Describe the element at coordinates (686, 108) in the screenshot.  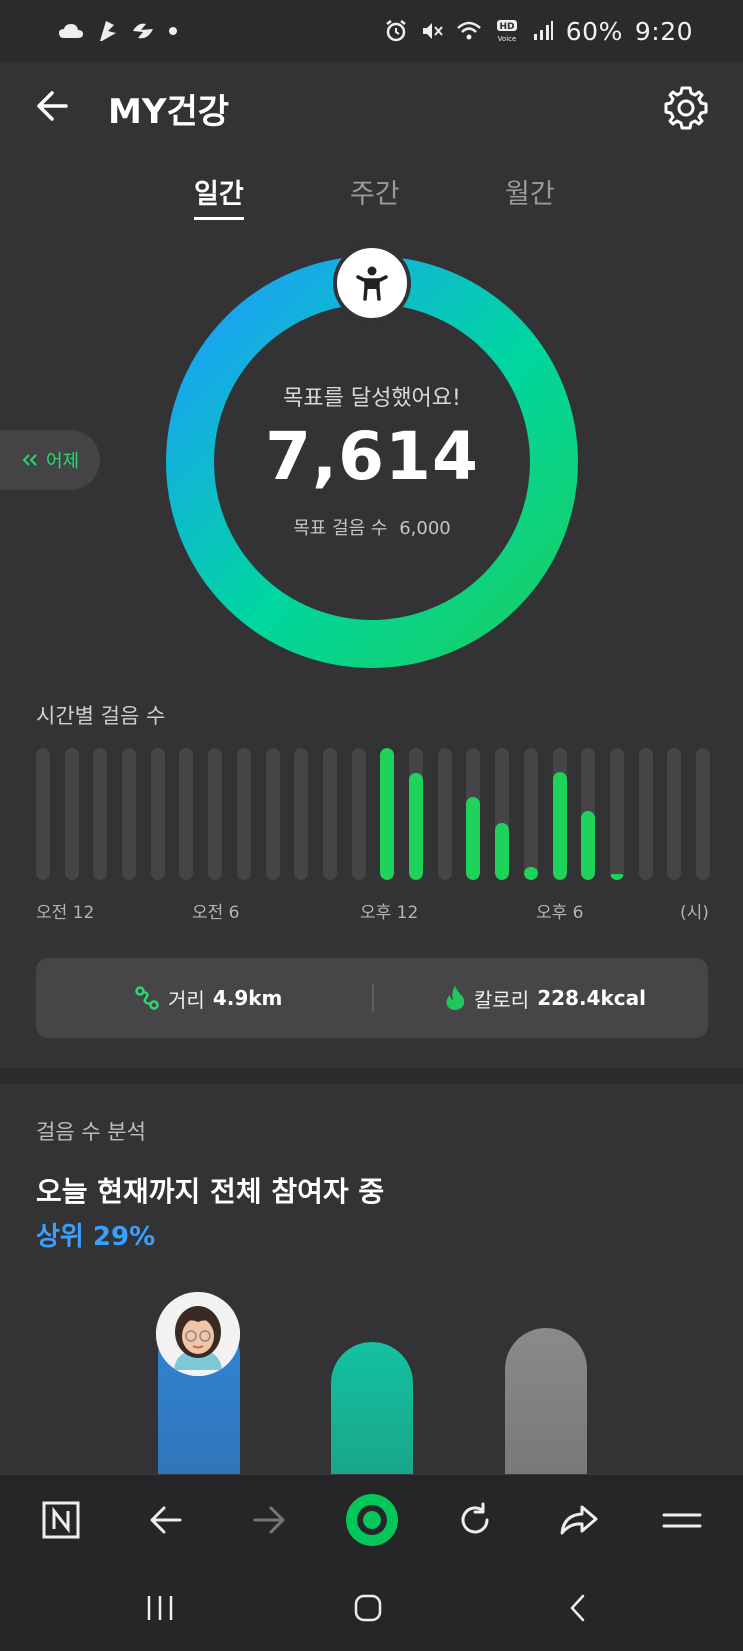
I see `settings-button` at that location.